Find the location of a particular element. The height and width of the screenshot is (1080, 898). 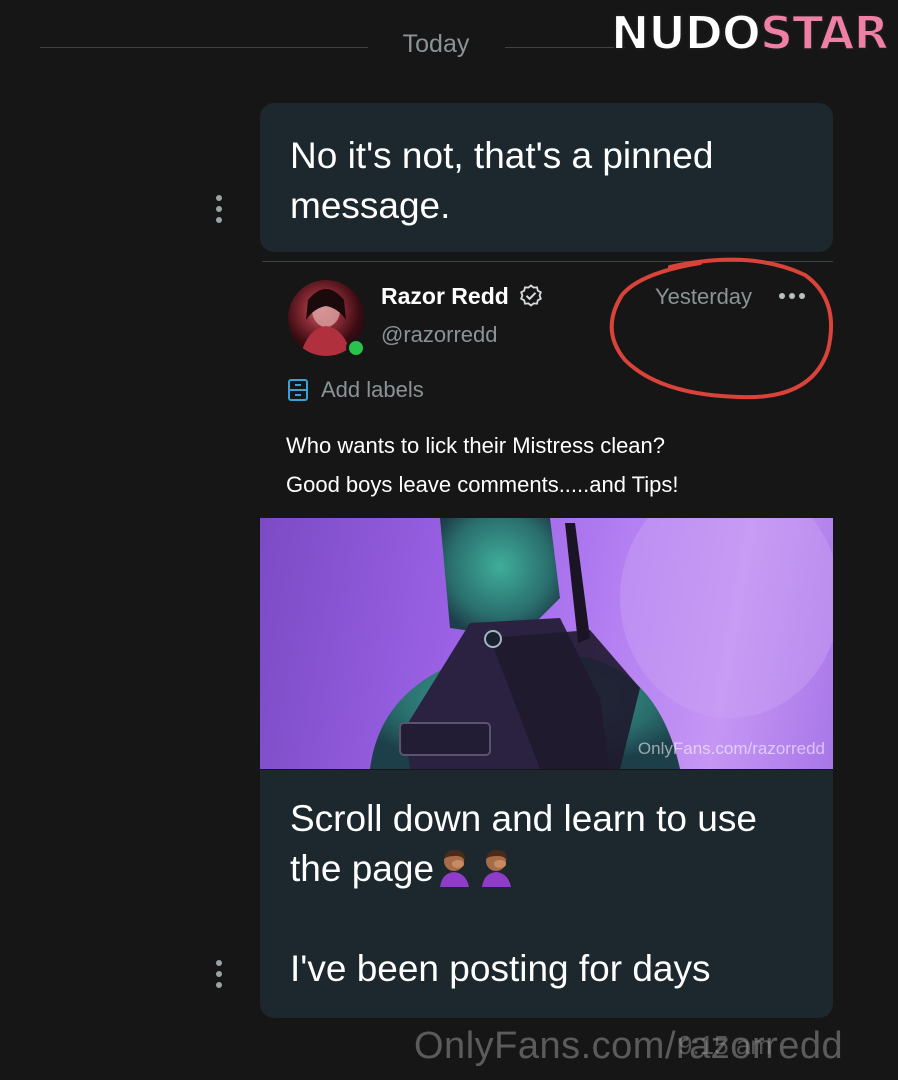

date-divider-label: Today is located at coordinates (436, 44).